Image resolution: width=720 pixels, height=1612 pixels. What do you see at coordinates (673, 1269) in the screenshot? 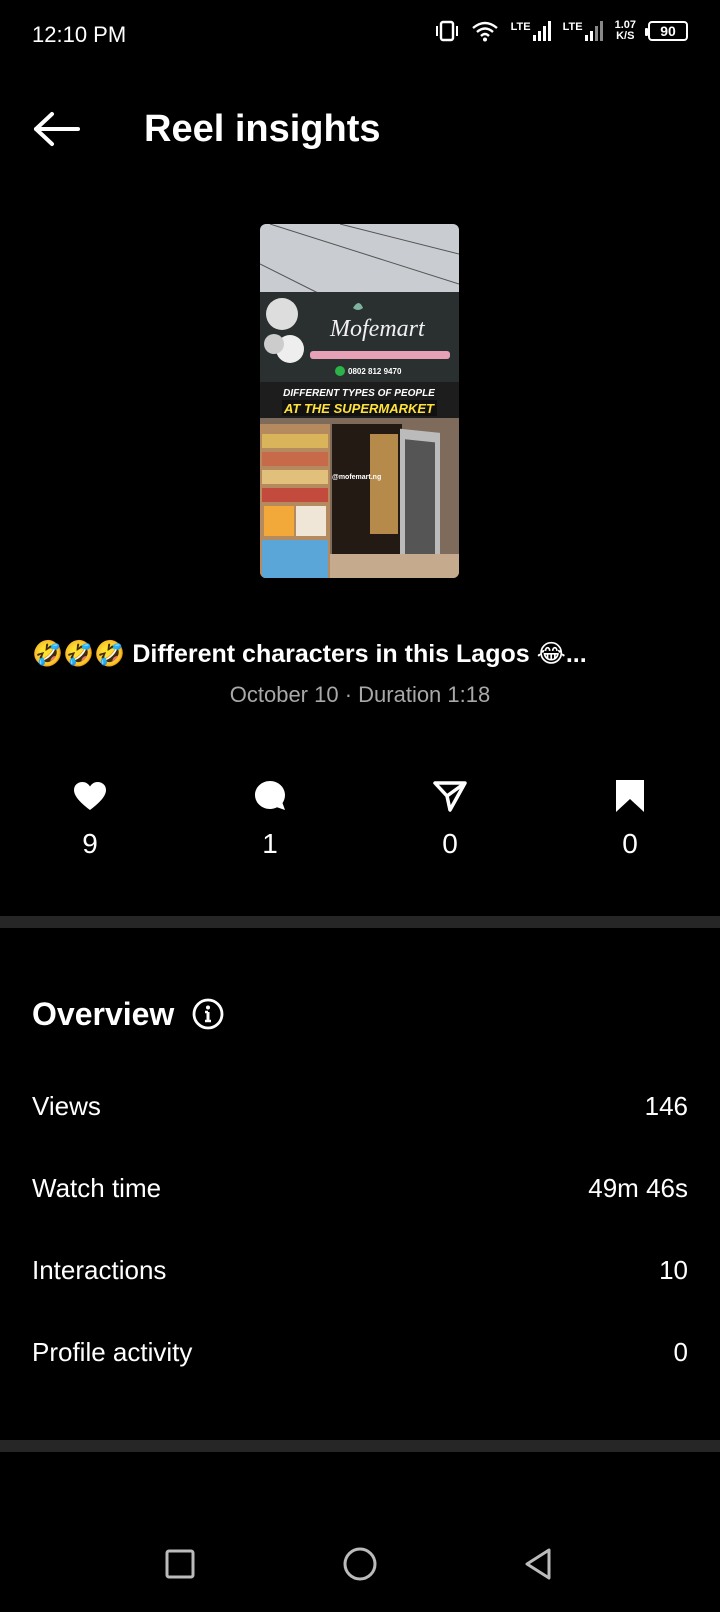
I see `row-value: 10` at bounding box center [673, 1269].